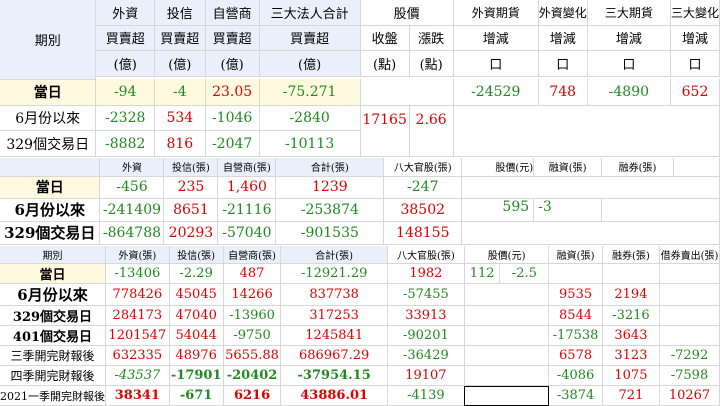 The width and height of the screenshot is (720, 406). Describe the element at coordinates (125, 118) in the screenshot. I see `cell-foreign: -2328` at that location.